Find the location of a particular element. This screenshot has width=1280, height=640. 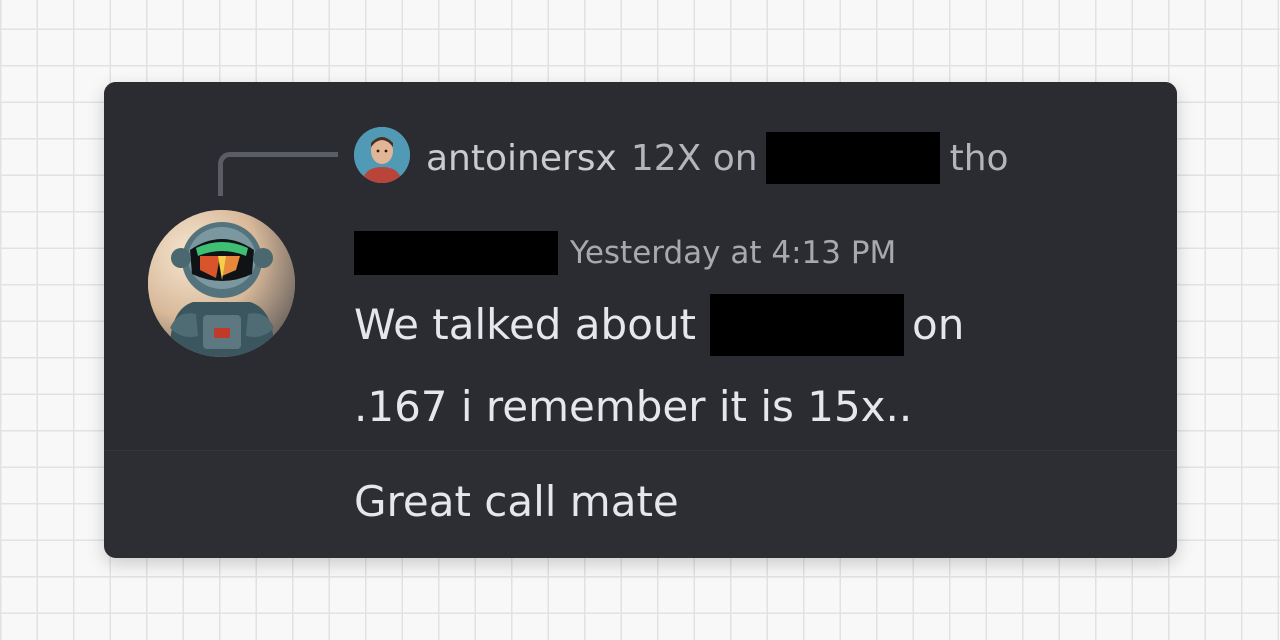

reply-connector-line is located at coordinates (278, 174).